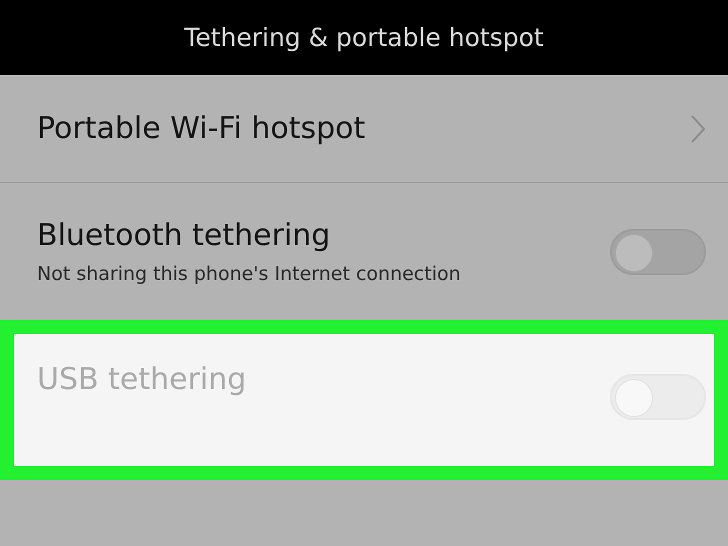 Image resolution: width=728 pixels, height=546 pixels. I want to click on toggle-switch, so click(658, 251).